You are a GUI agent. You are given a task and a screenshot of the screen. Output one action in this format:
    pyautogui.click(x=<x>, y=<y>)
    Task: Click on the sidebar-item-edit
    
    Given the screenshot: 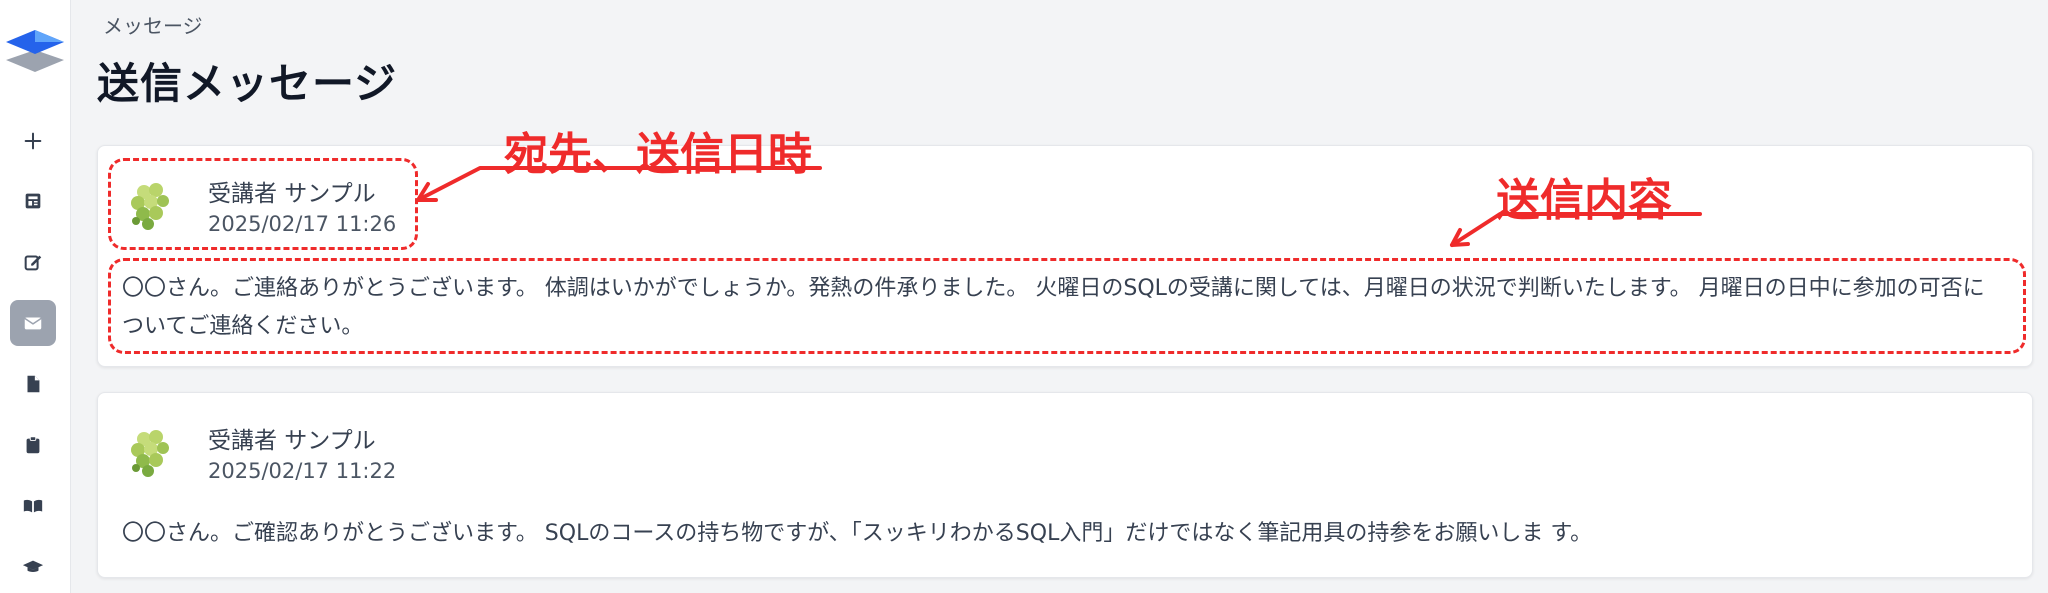 What is the action you would take?
    pyautogui.click(x=33, y=262)
    